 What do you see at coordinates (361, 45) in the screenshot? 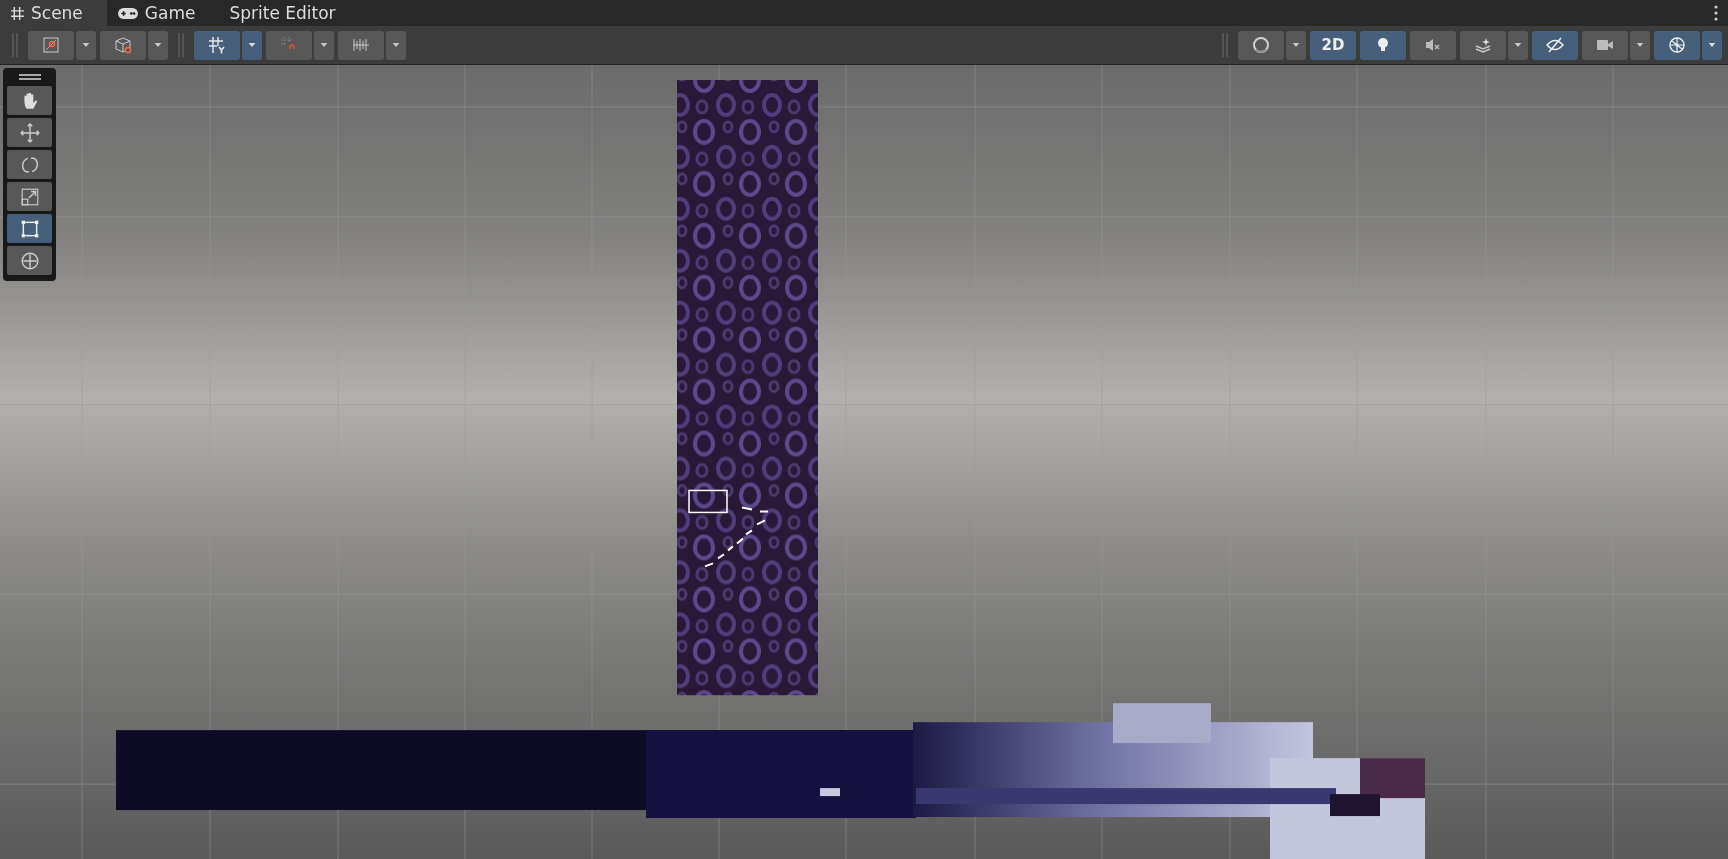
I see `ruler-icon` at bounding box center [361, 45].